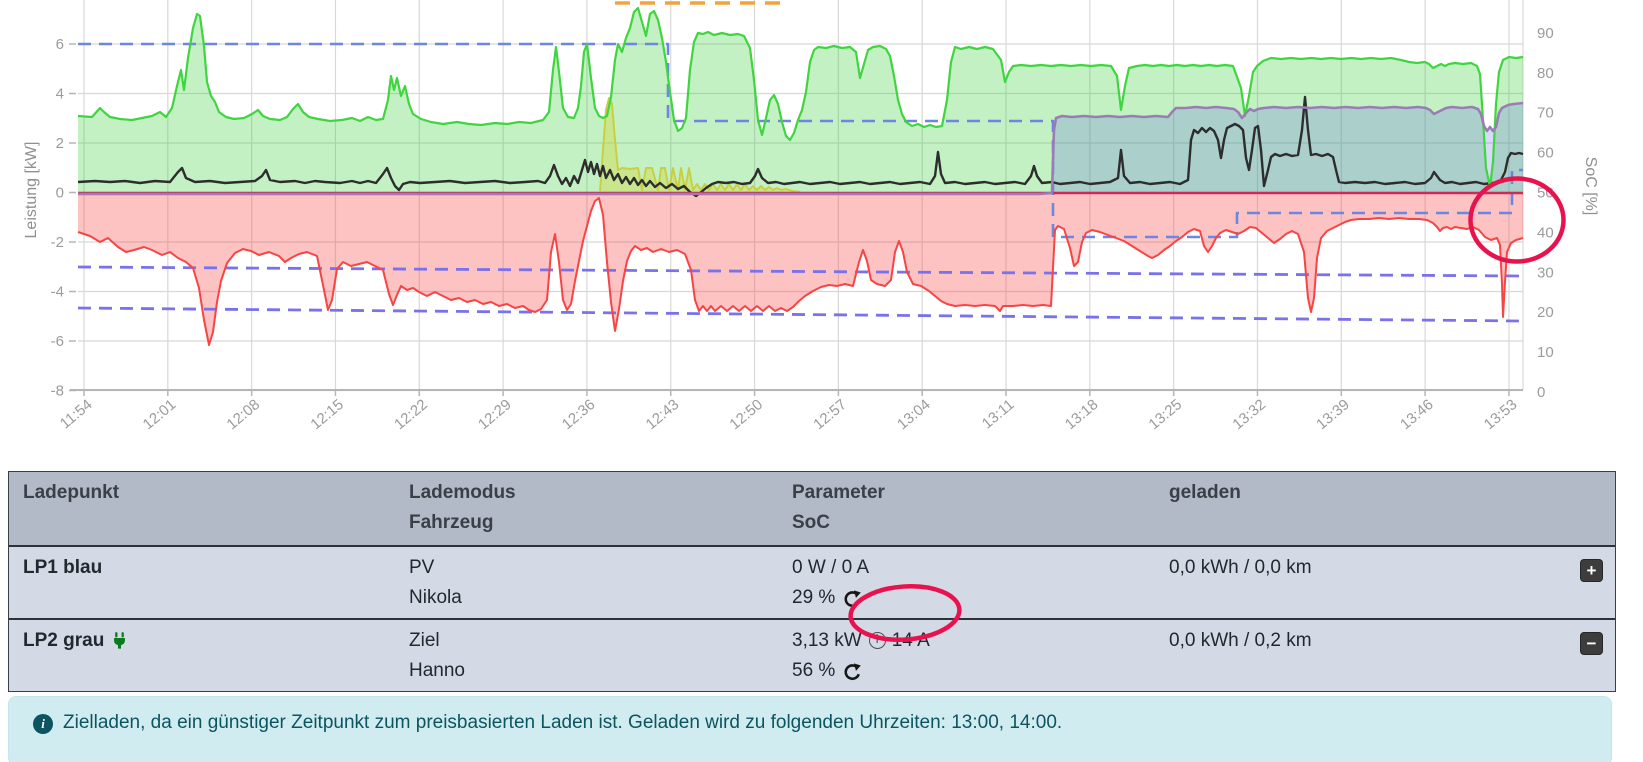  Describe the element at coordinates (1545, 33) in the screenshot. I see `y-right-tick-label: 90` at that location.